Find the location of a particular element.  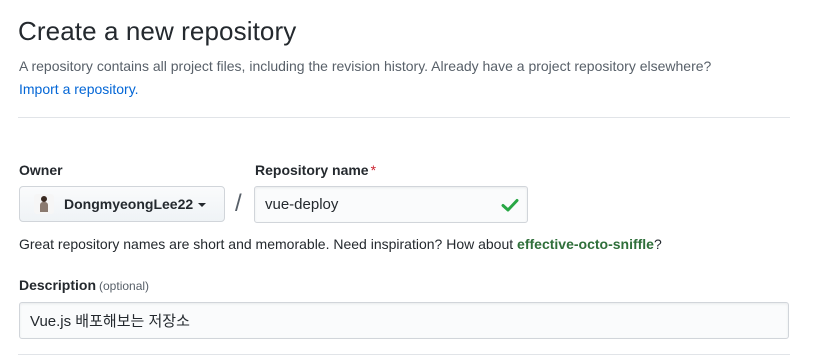

required-mark: * is located at coordinates (373, 170).